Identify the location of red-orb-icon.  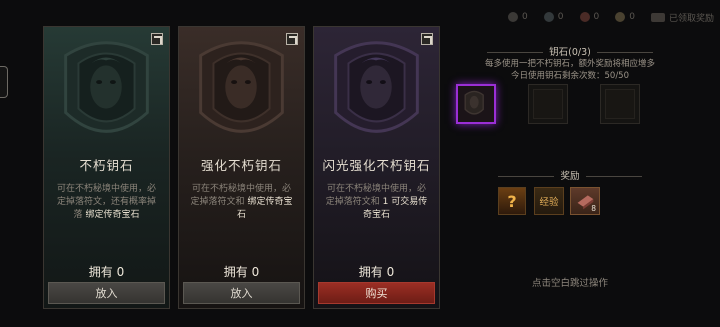
(584, 17).